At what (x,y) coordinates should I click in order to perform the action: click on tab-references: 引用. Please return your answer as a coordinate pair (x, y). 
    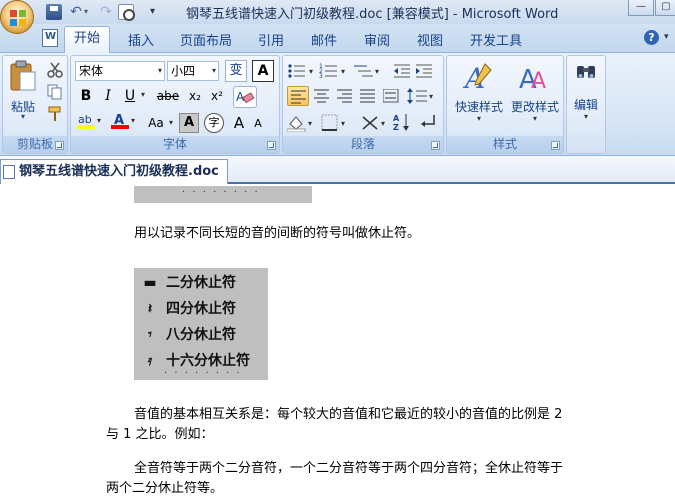
    Looking at the image, I should click on (271, 39).